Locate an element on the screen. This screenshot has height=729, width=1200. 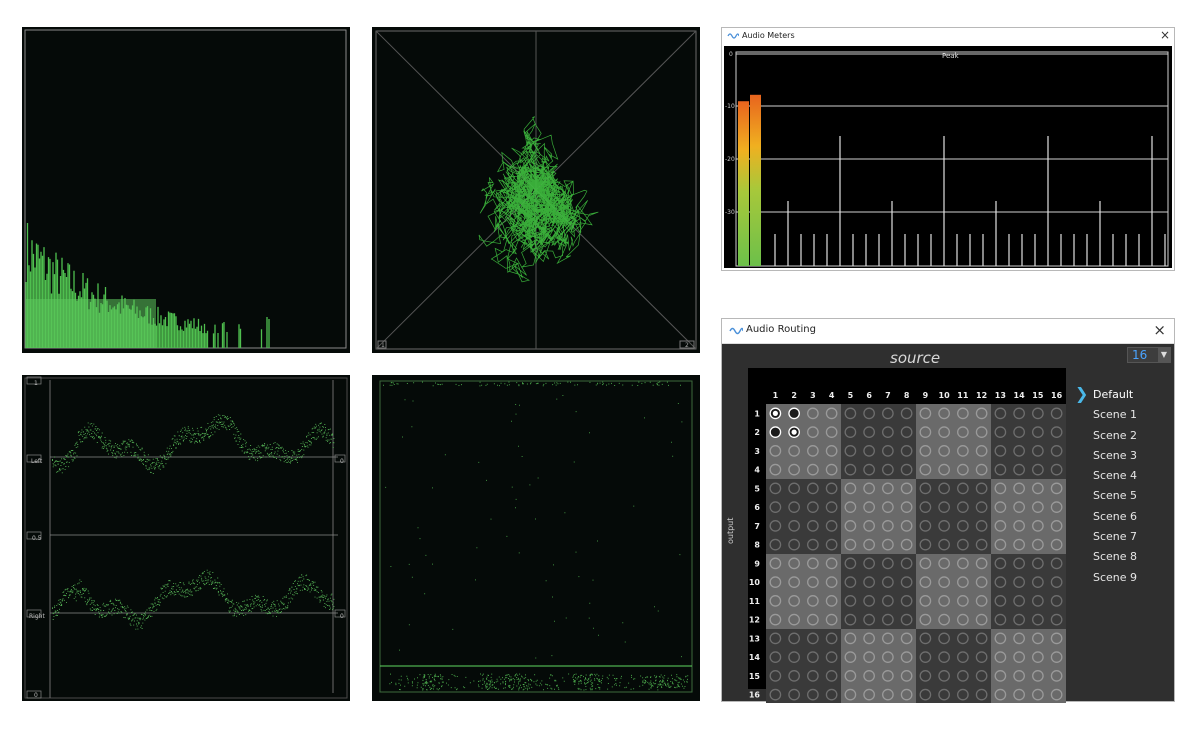
meter-scale-label-30: -30 is located at coordinates (730, 212).